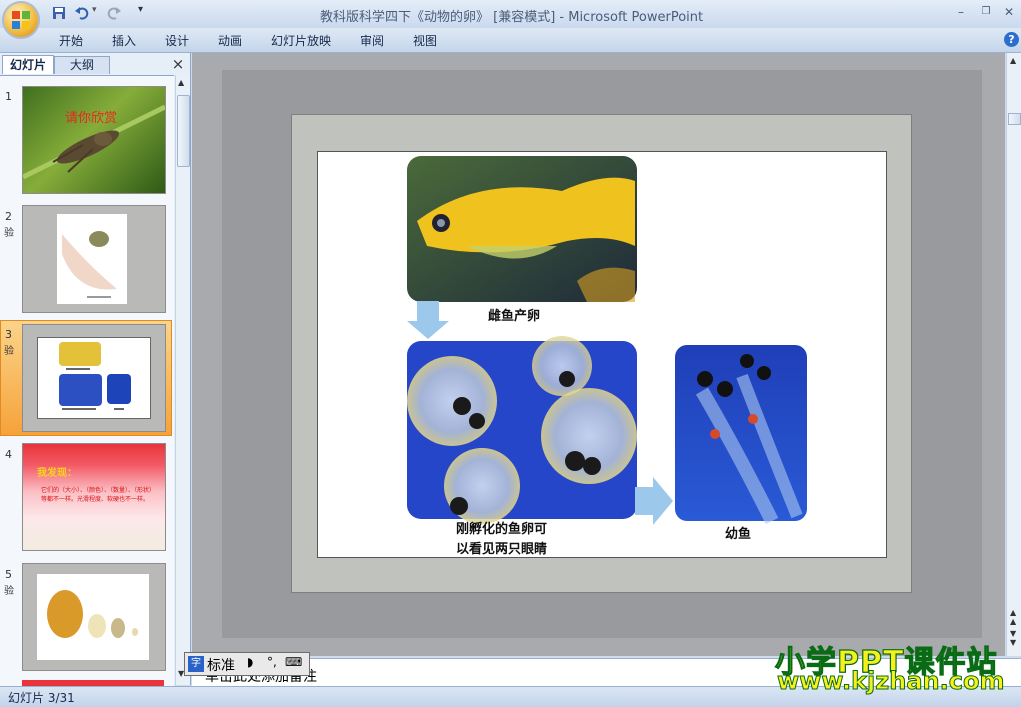  Describe the element at coordinates (1009, 12) in the screenshot. I see `close-window-icon: ✕` at that location.